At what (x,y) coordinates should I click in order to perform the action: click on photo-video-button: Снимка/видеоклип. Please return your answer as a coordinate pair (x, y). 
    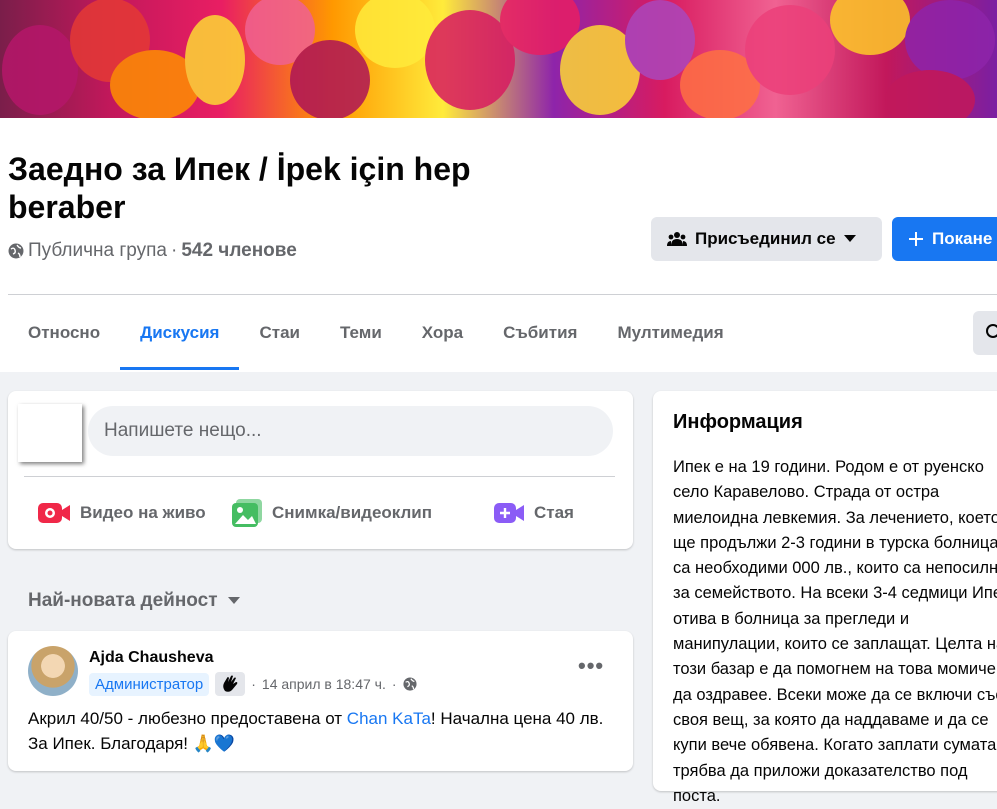
    Looking at the image, I should click on (332, 513).